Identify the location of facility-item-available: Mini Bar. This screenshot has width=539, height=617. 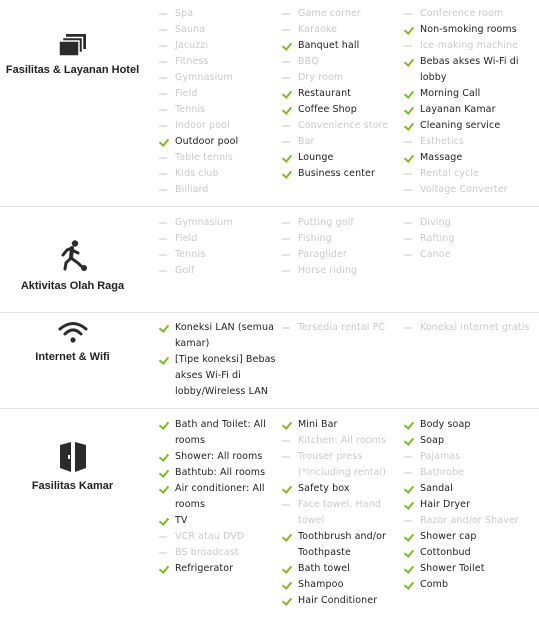
(340, 425).